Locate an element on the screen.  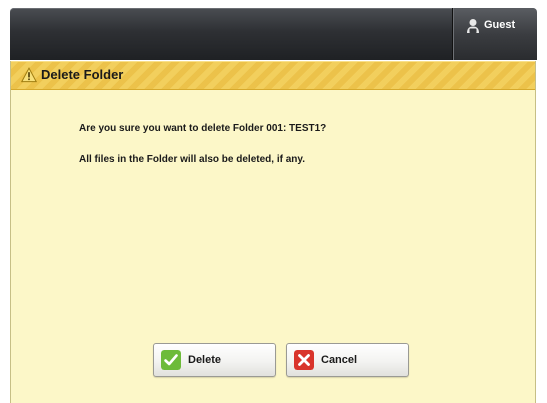
status-area is located at coordinates (231, 34).